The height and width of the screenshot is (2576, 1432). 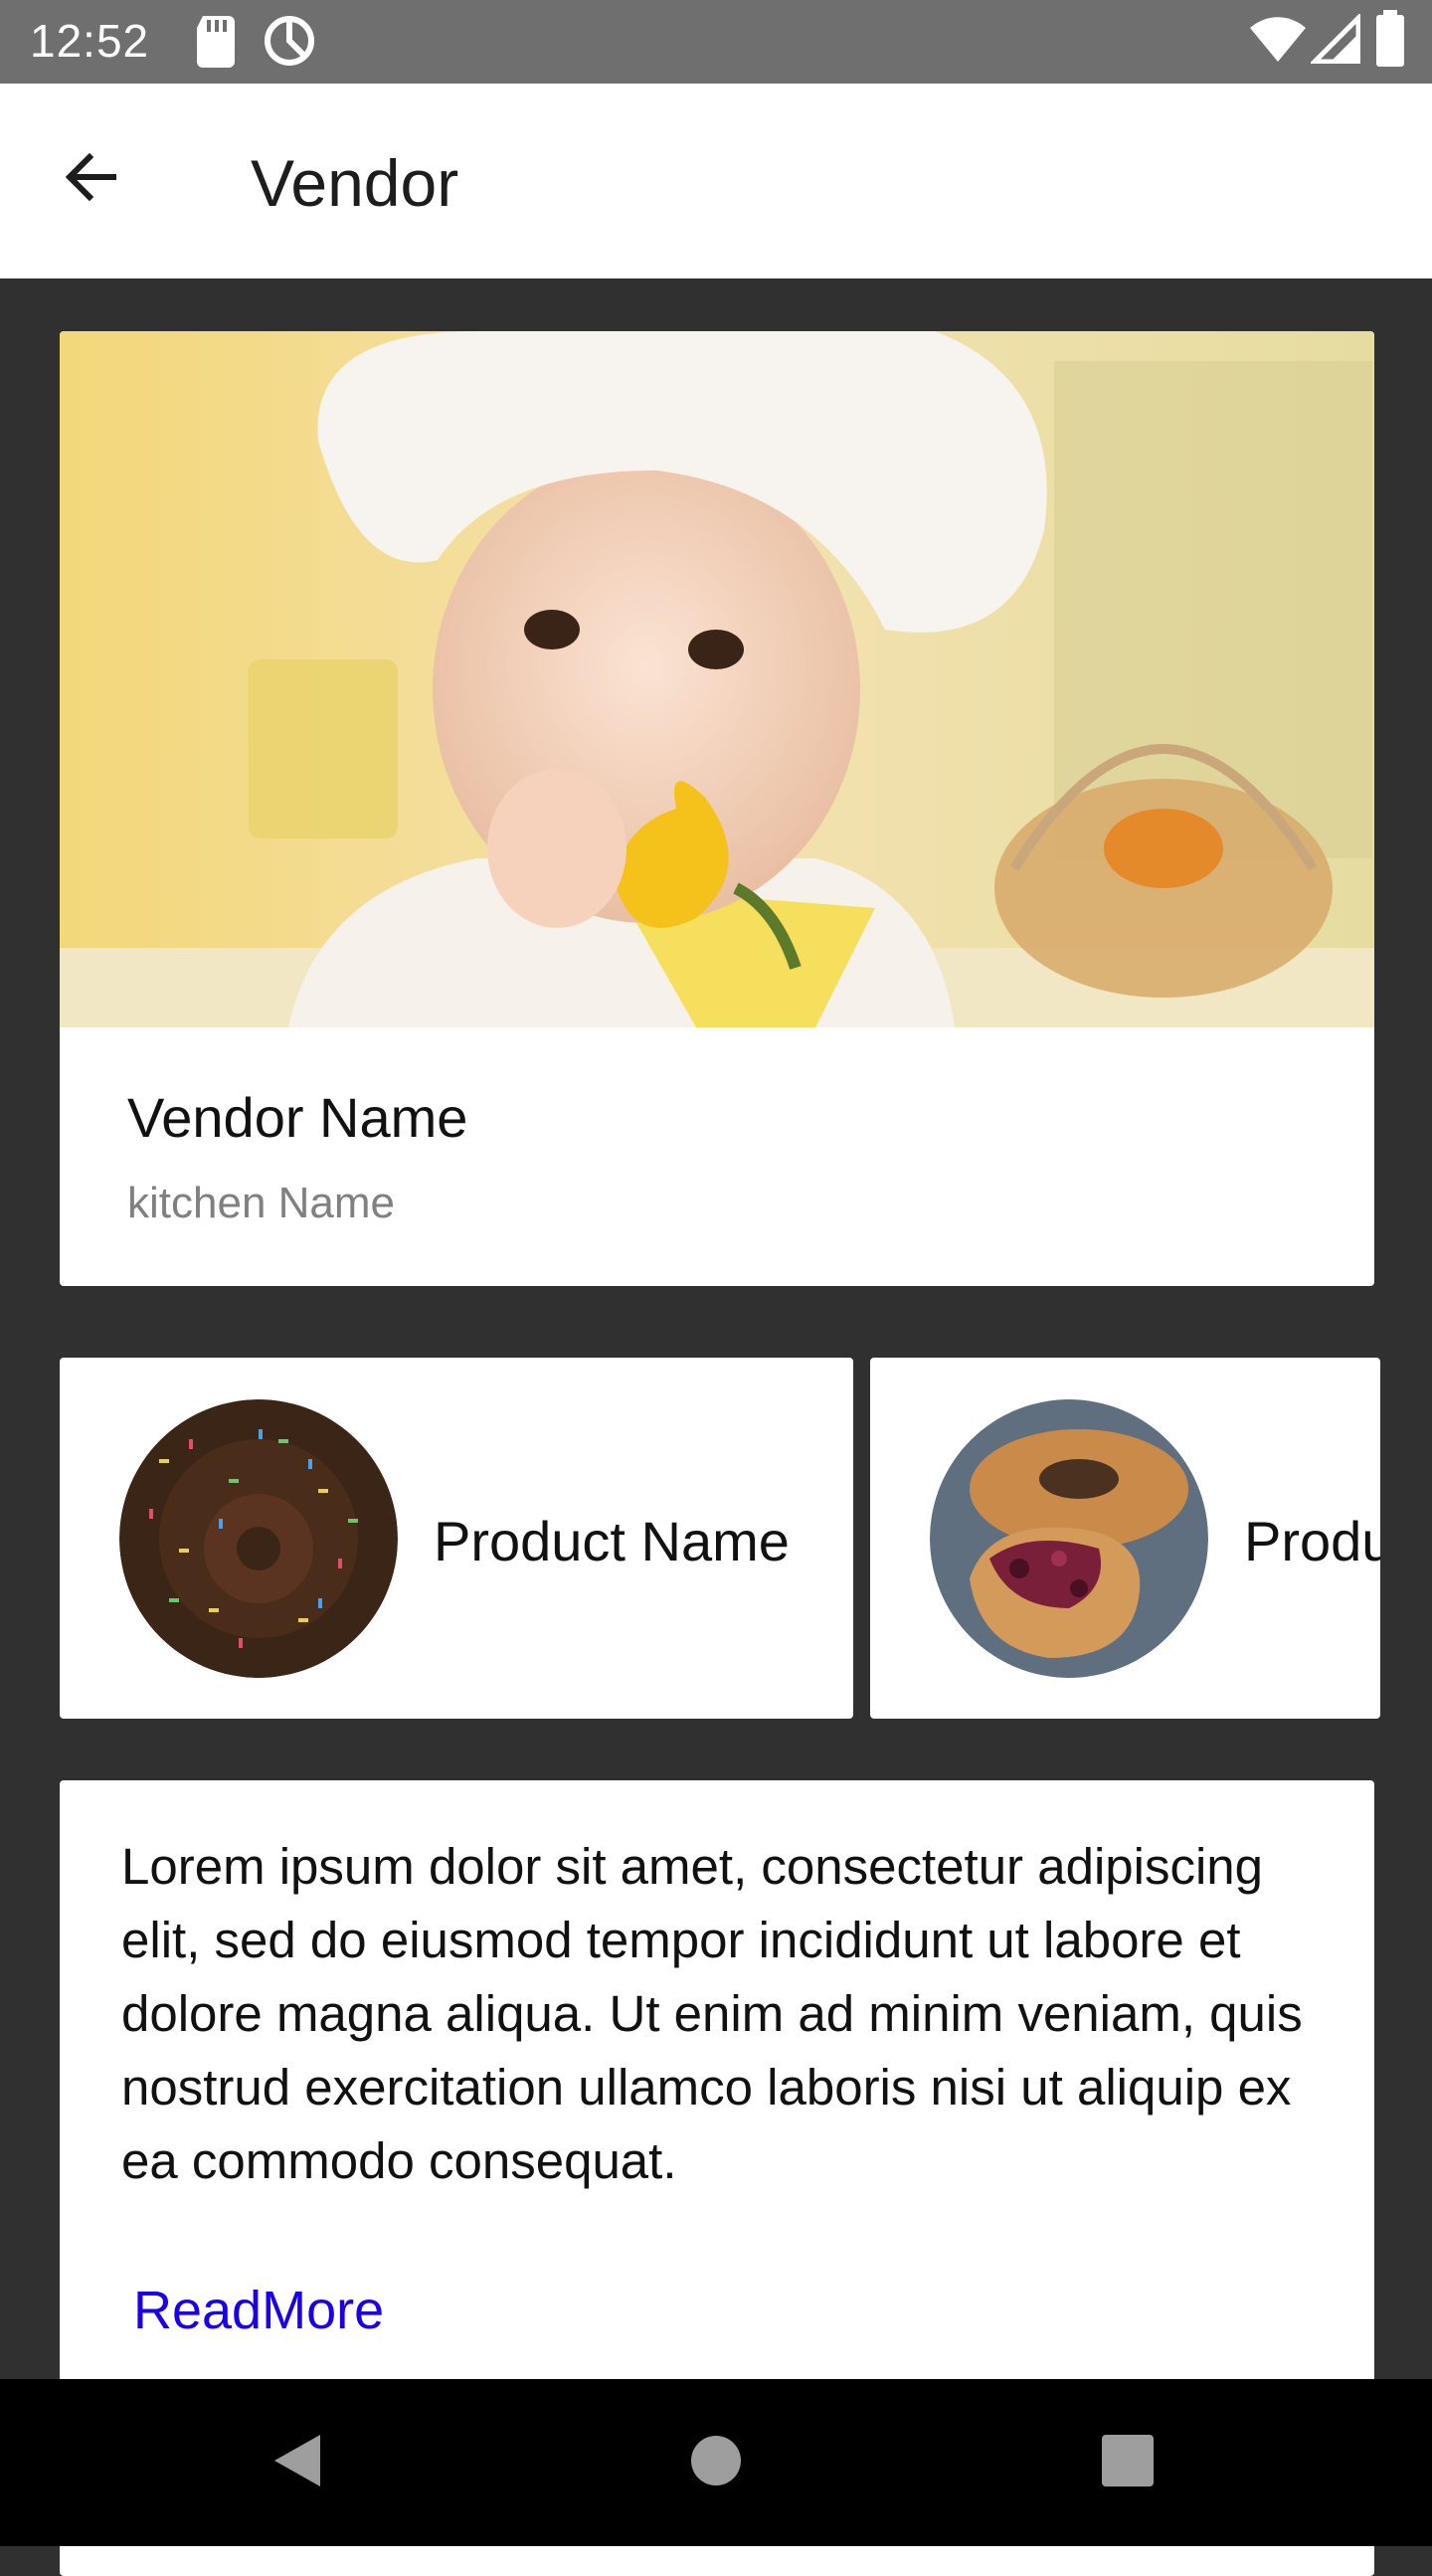 I want to click on wifi-icon, so click(x=1278, y=41).